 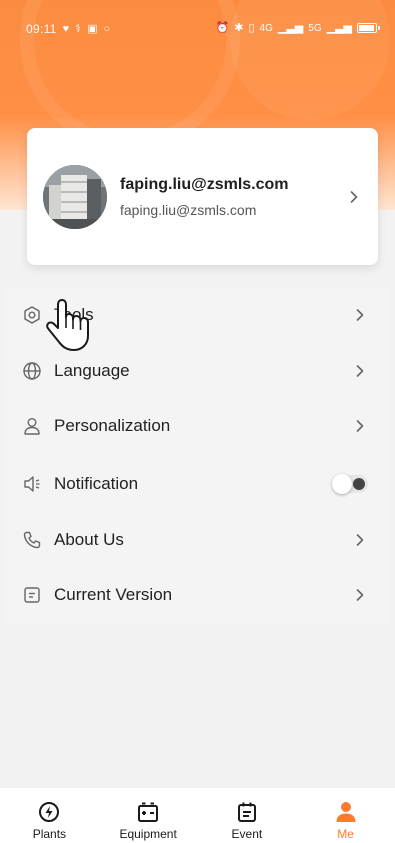 What do you see at coordinates (49, 812) in the screenshot?
I see `plant-power-icon` at bounding box center [49, 812].